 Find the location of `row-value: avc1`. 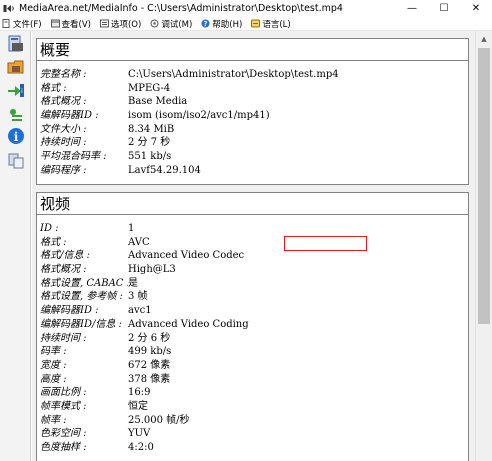

row-value: avc1 is located at coordinates (140, 311).